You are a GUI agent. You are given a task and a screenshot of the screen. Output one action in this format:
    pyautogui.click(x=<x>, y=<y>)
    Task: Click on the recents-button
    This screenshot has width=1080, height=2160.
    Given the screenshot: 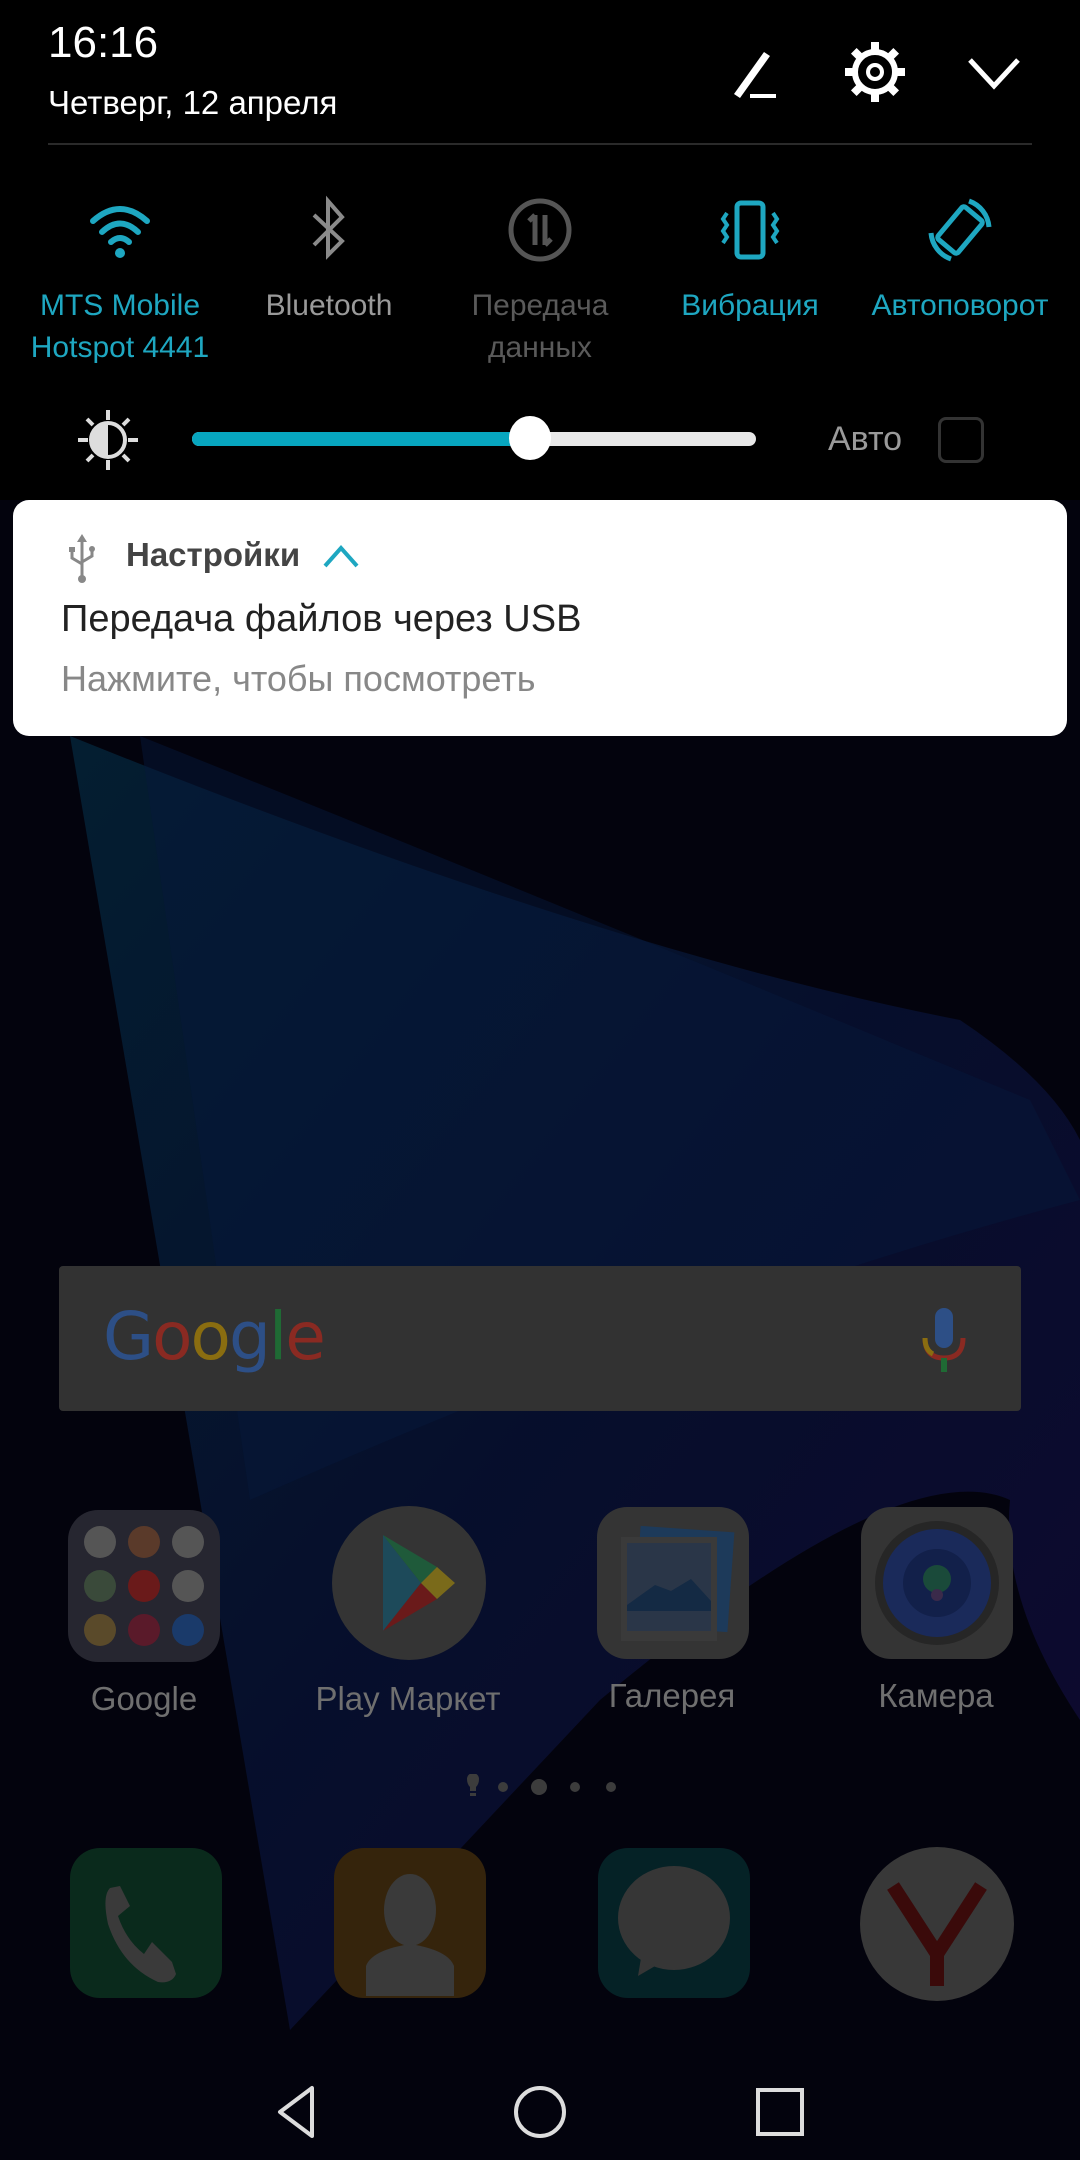 What is the action you would take?
    pyautogui.click(x=780, y=2112)
    